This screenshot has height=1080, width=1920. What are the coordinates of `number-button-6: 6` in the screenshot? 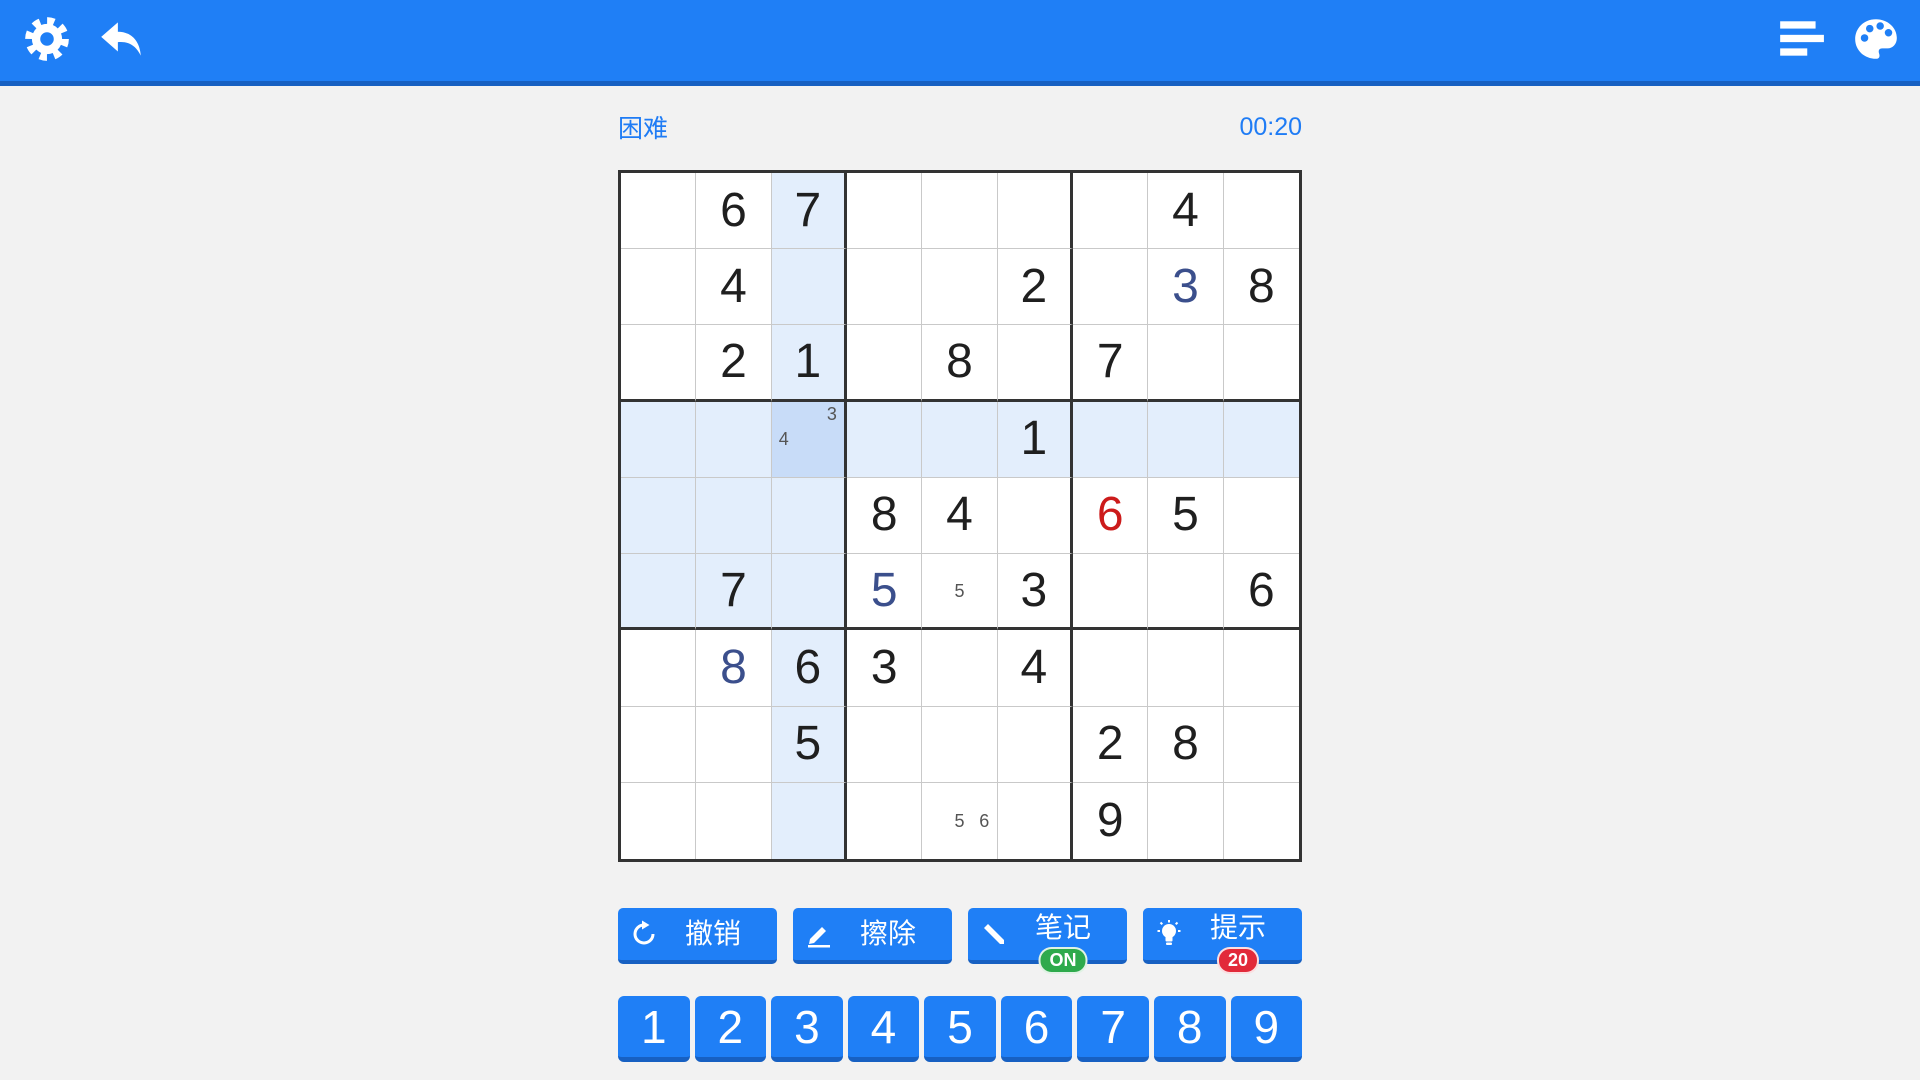 It's located at (1036, 1029).